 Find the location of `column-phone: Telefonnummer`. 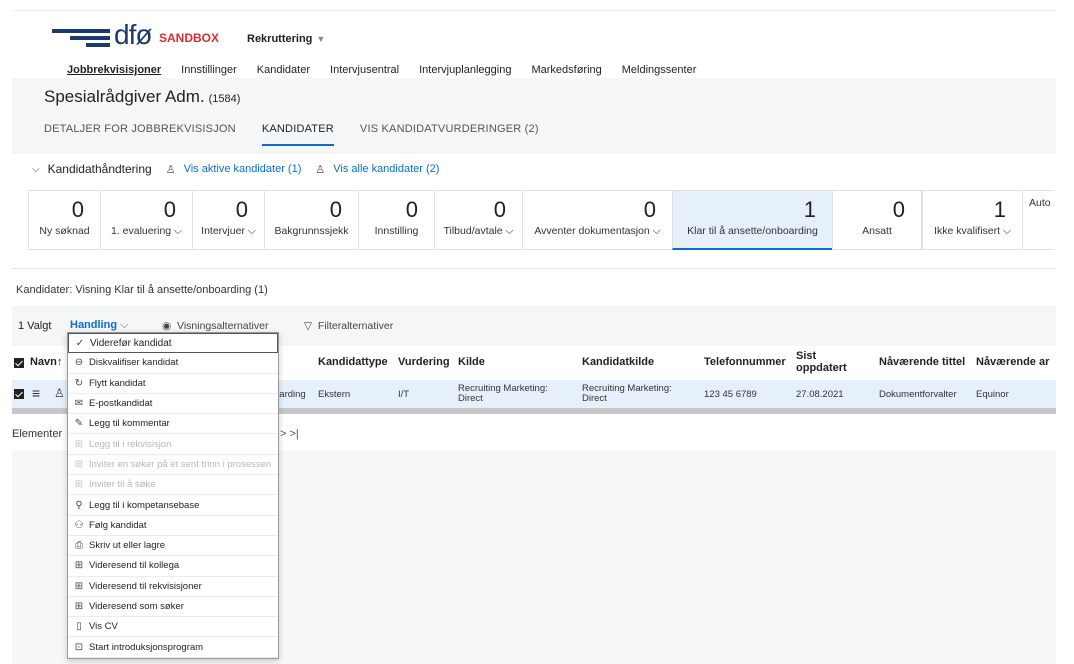

column-phone: Telefonnummer is located at coordinates (745, 362).